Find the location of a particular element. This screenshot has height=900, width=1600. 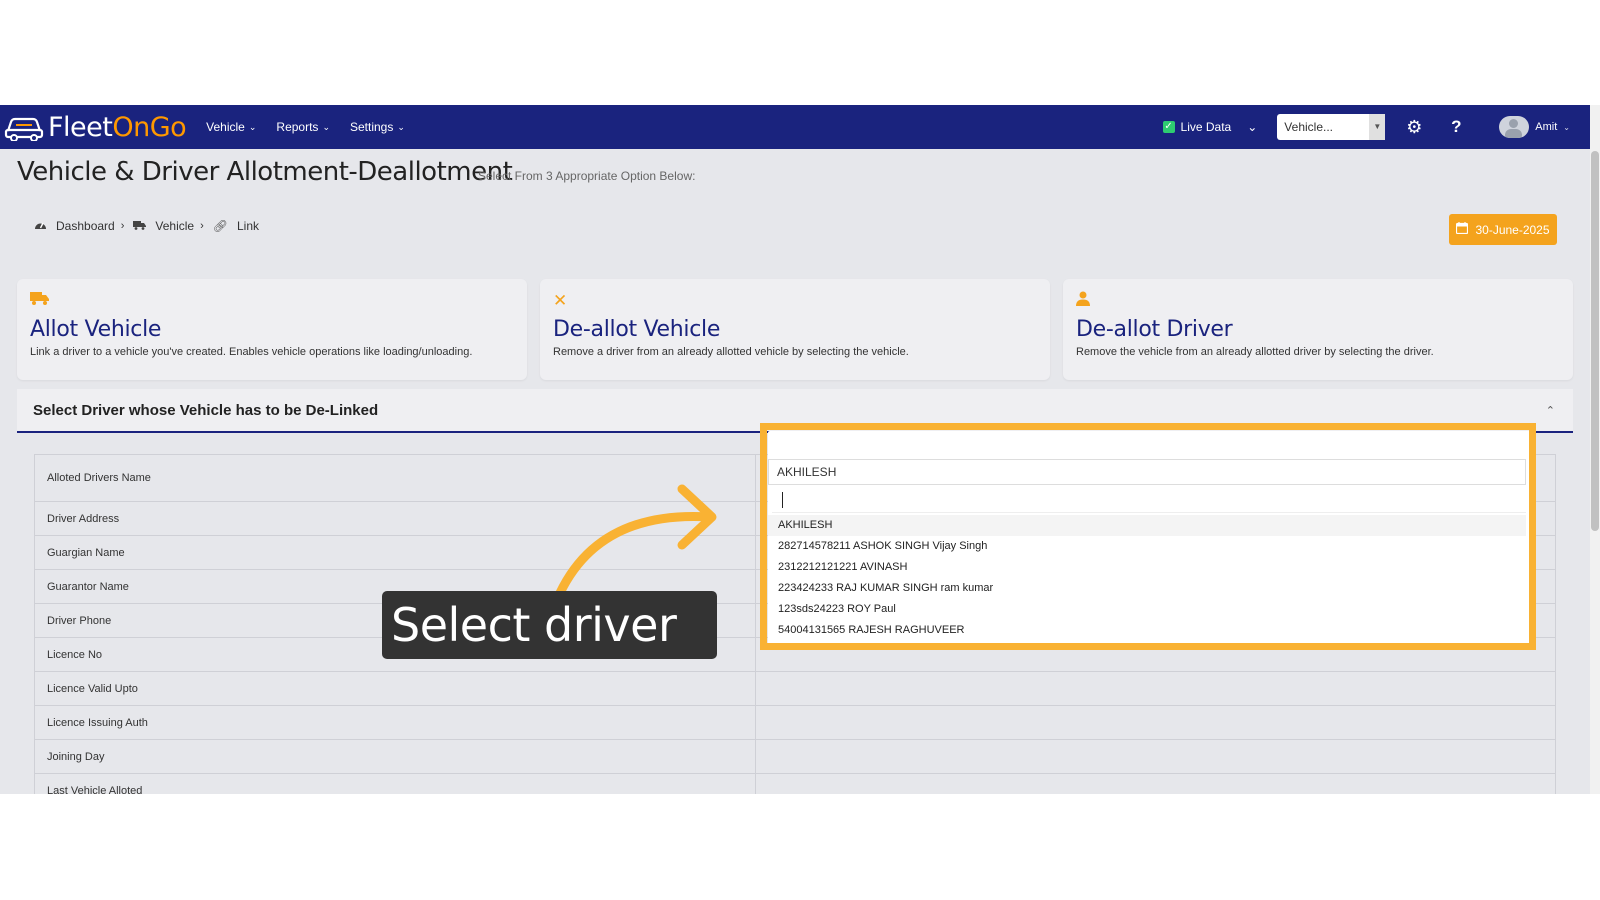

logo-text: FleetOnGo is located at coordinates (117, 127).